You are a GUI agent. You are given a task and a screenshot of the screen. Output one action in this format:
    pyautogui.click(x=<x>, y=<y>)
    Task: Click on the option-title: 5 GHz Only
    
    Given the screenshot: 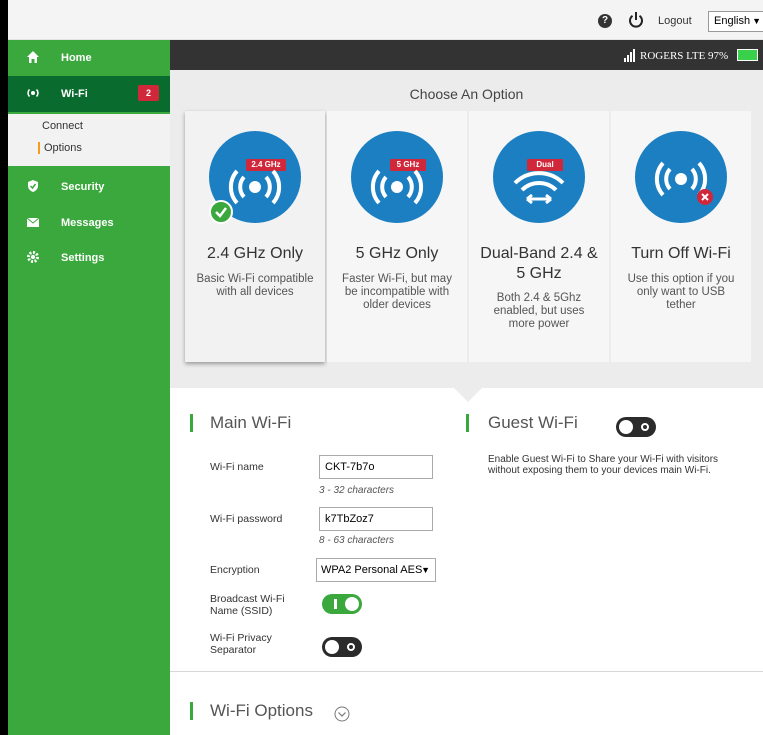 What is the action you would take?
    pyautogui.click(x=397, y=253)
    